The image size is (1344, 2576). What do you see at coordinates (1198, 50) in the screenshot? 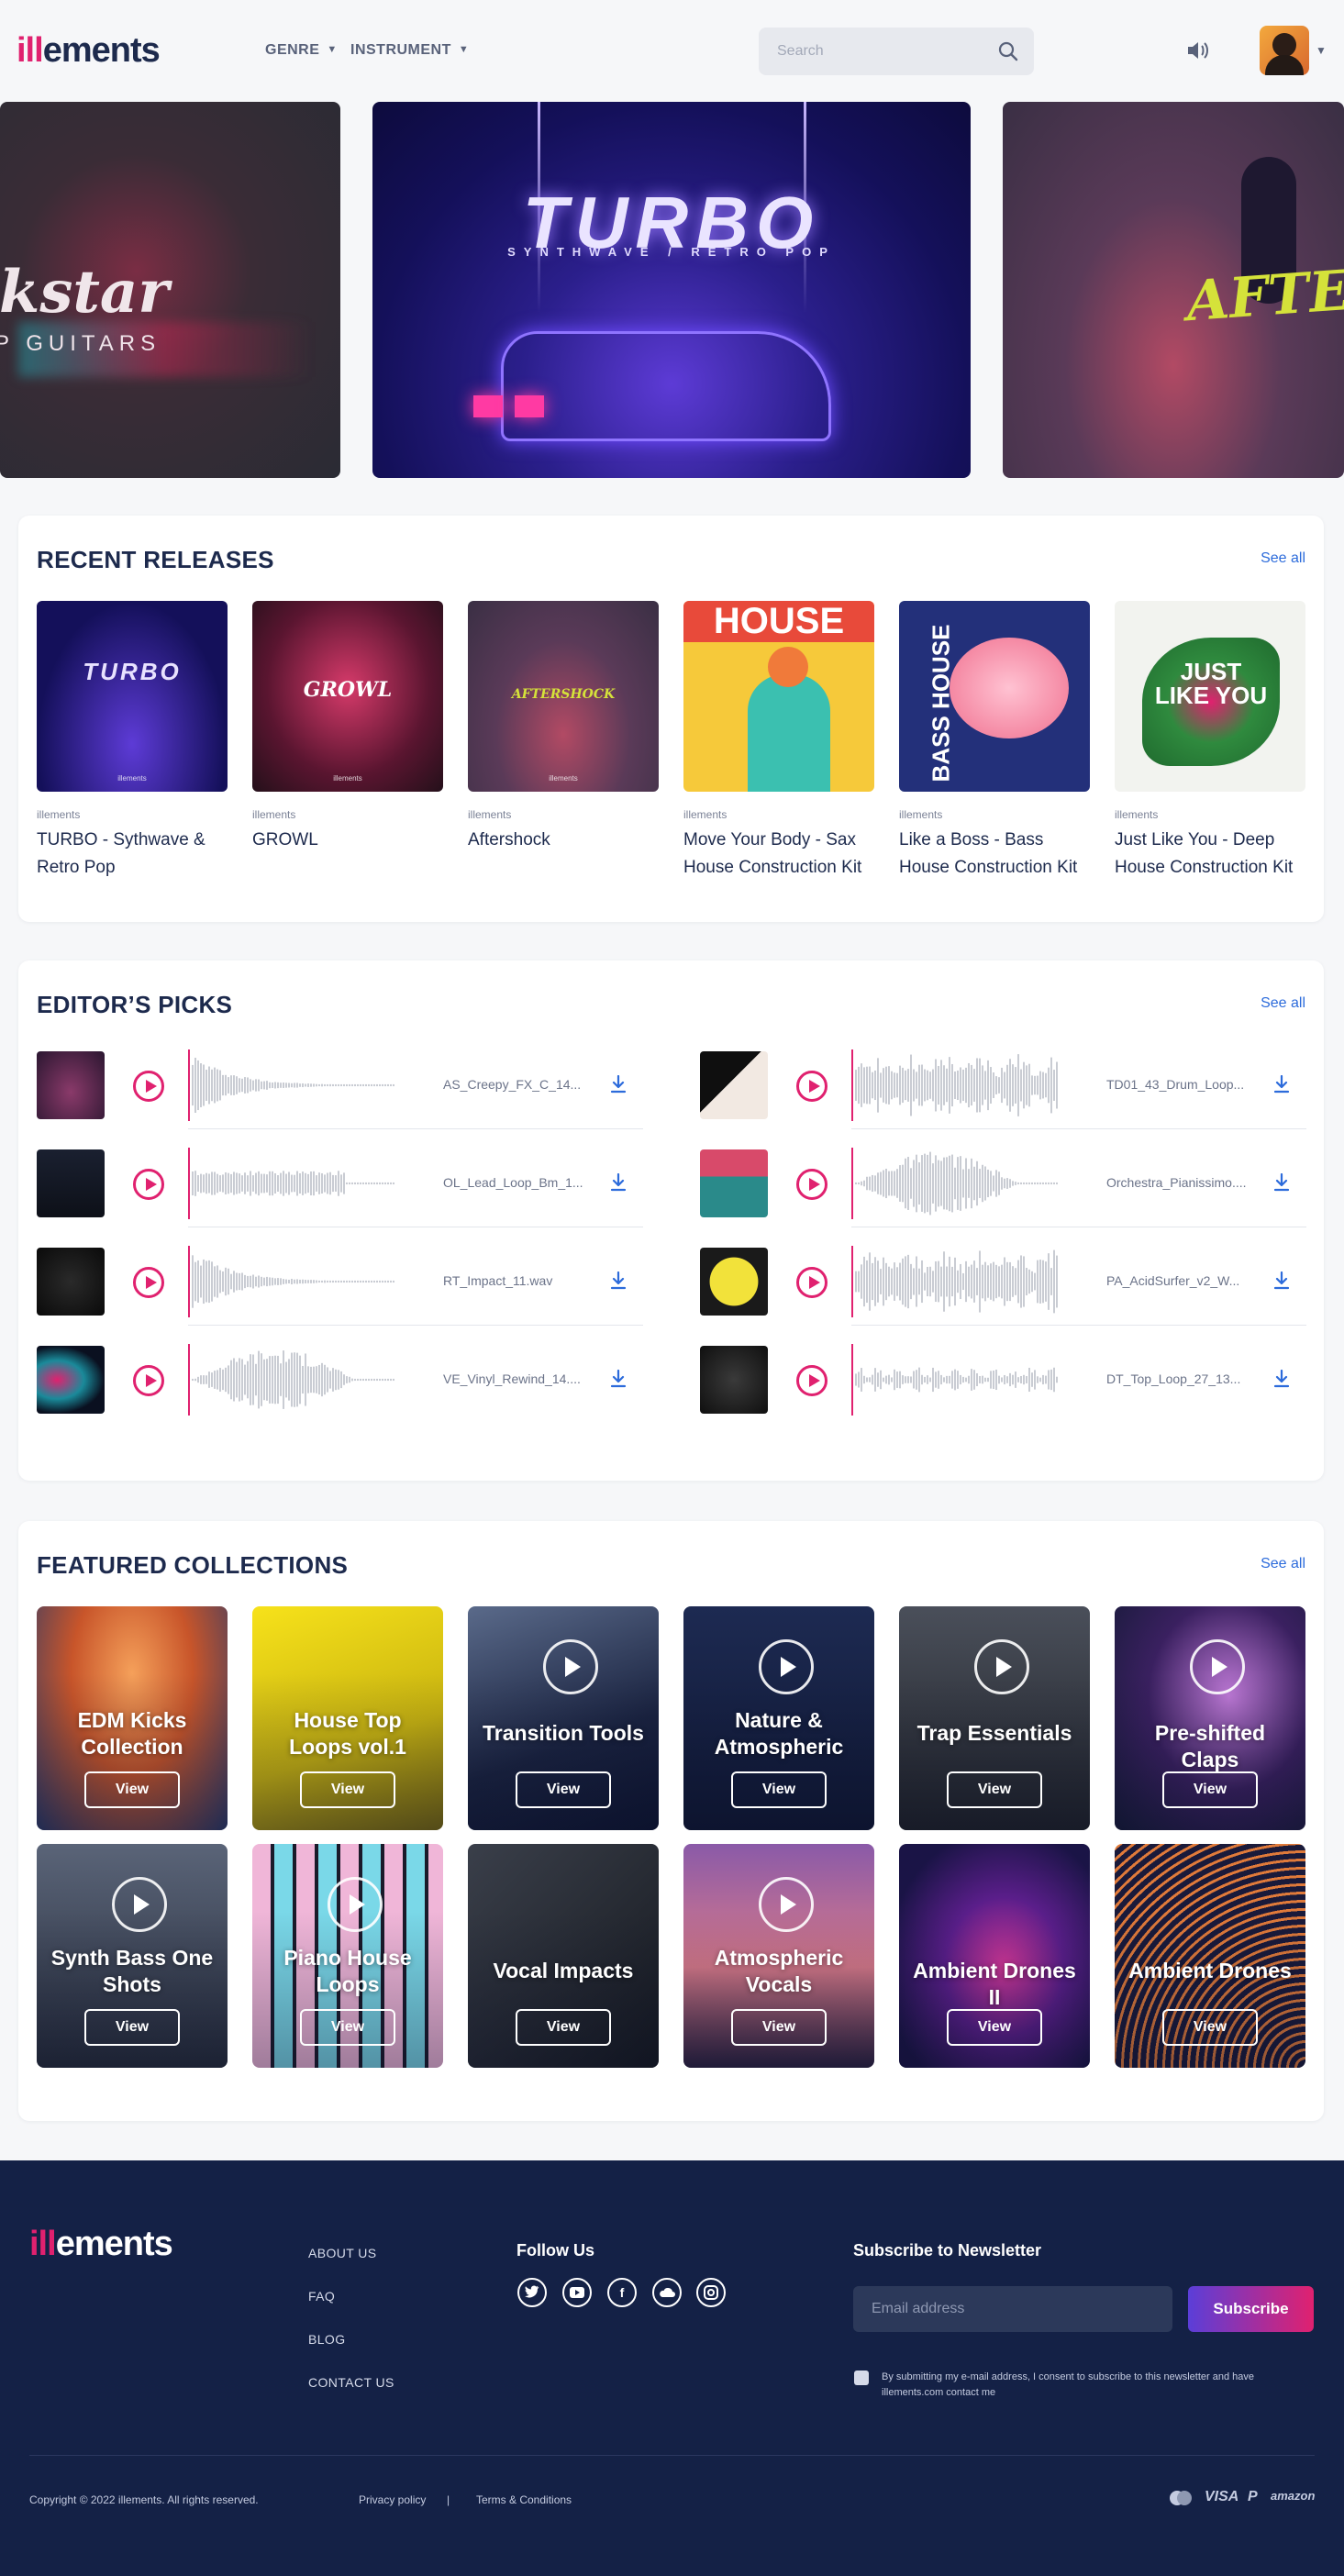
I see `speaker-icon` at bounding box center [1198, 50].